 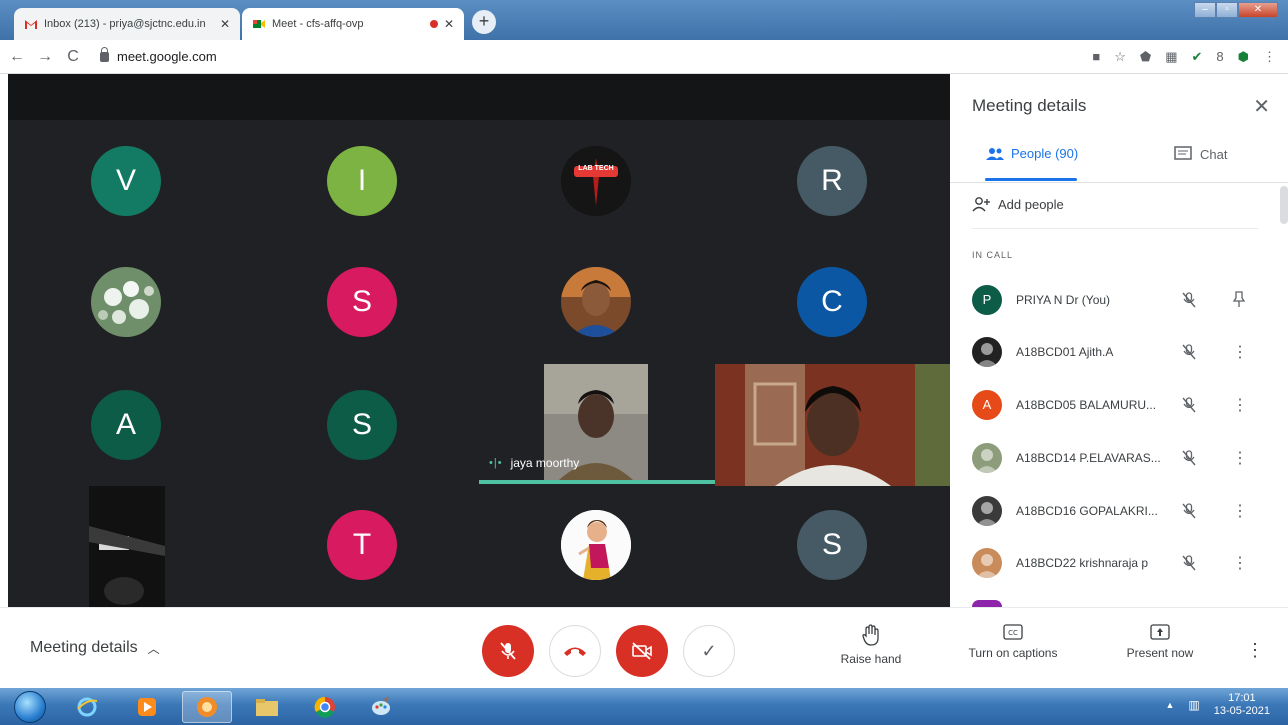 What do you see at coordinates (642, 651) in the screenshot?
I see `camera-toggle-button` at bounding box center [642, 651].